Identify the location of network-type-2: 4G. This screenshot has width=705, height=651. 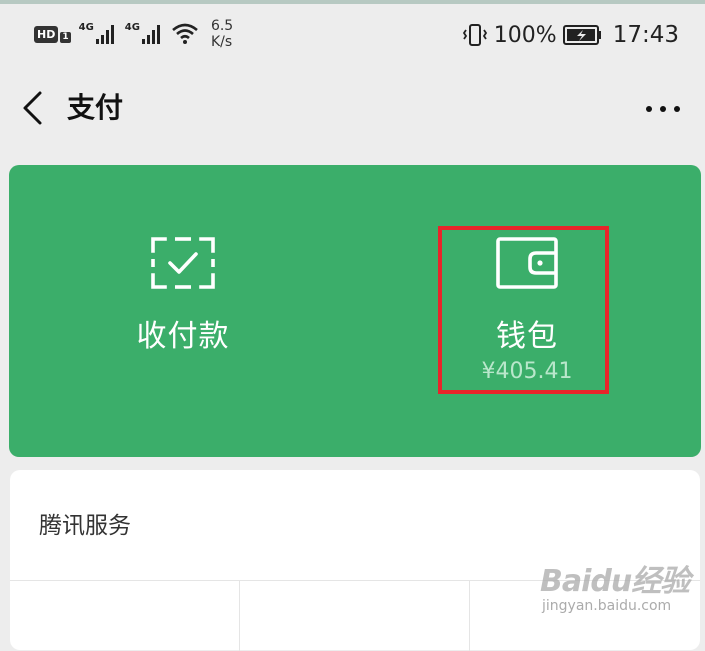
(132, 27).